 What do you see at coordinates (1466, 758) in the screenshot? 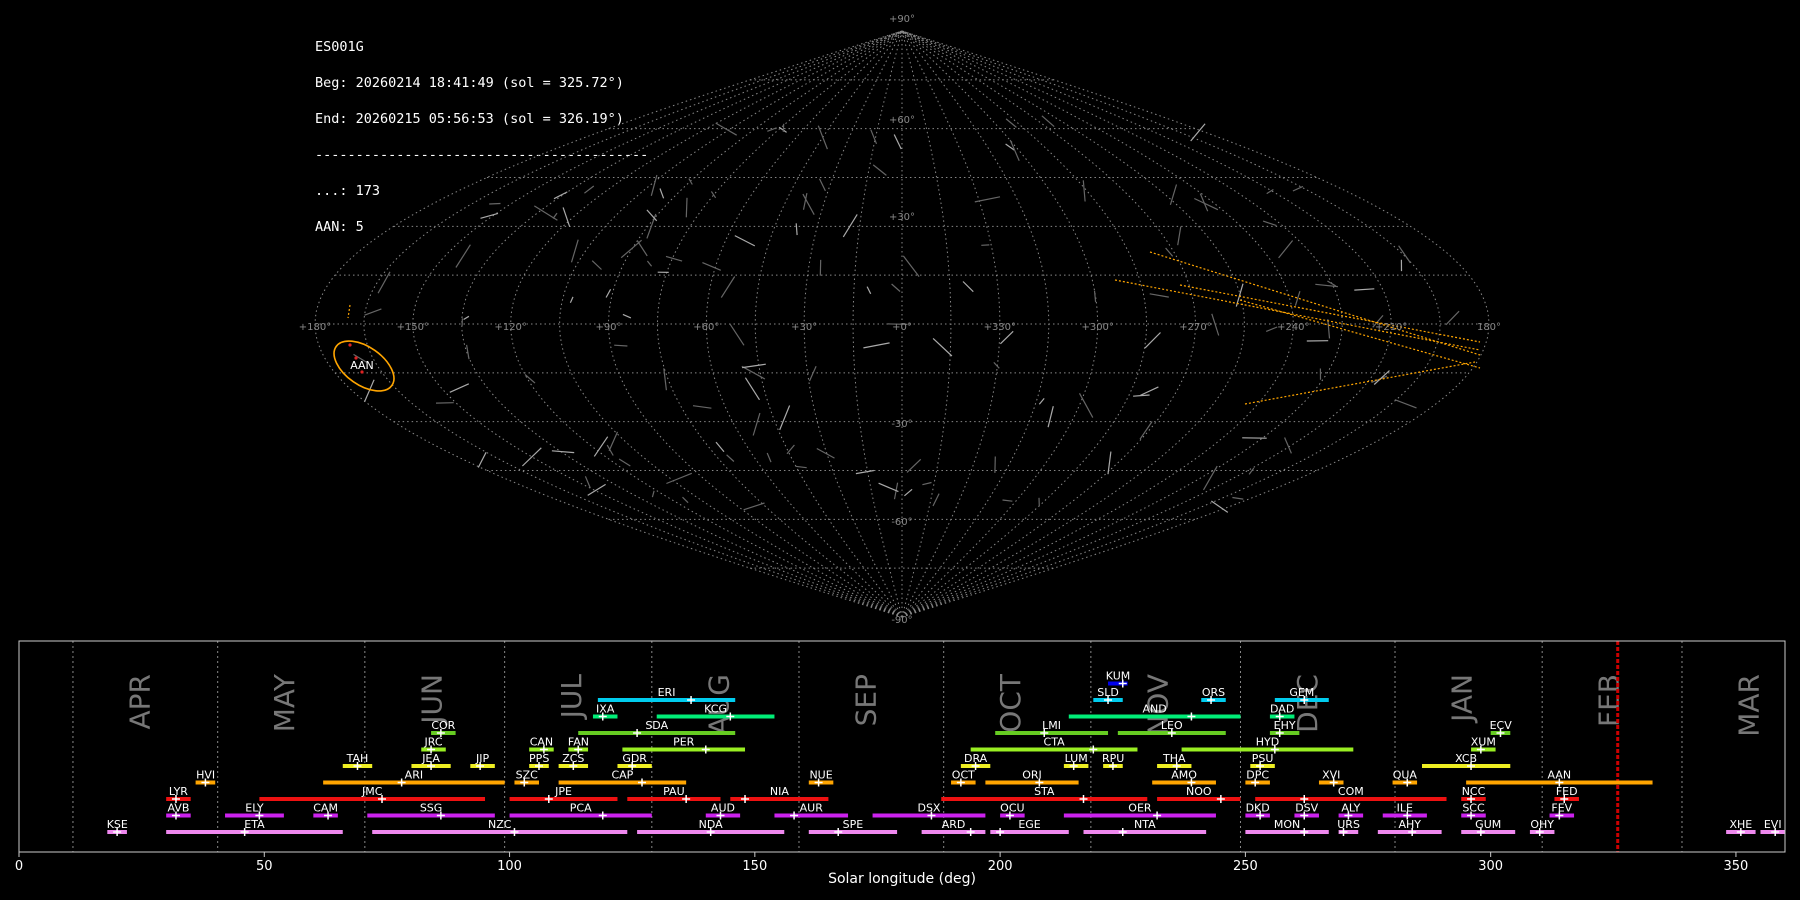
I see `shower-label: XCB` at bounding box center [1466, 758].